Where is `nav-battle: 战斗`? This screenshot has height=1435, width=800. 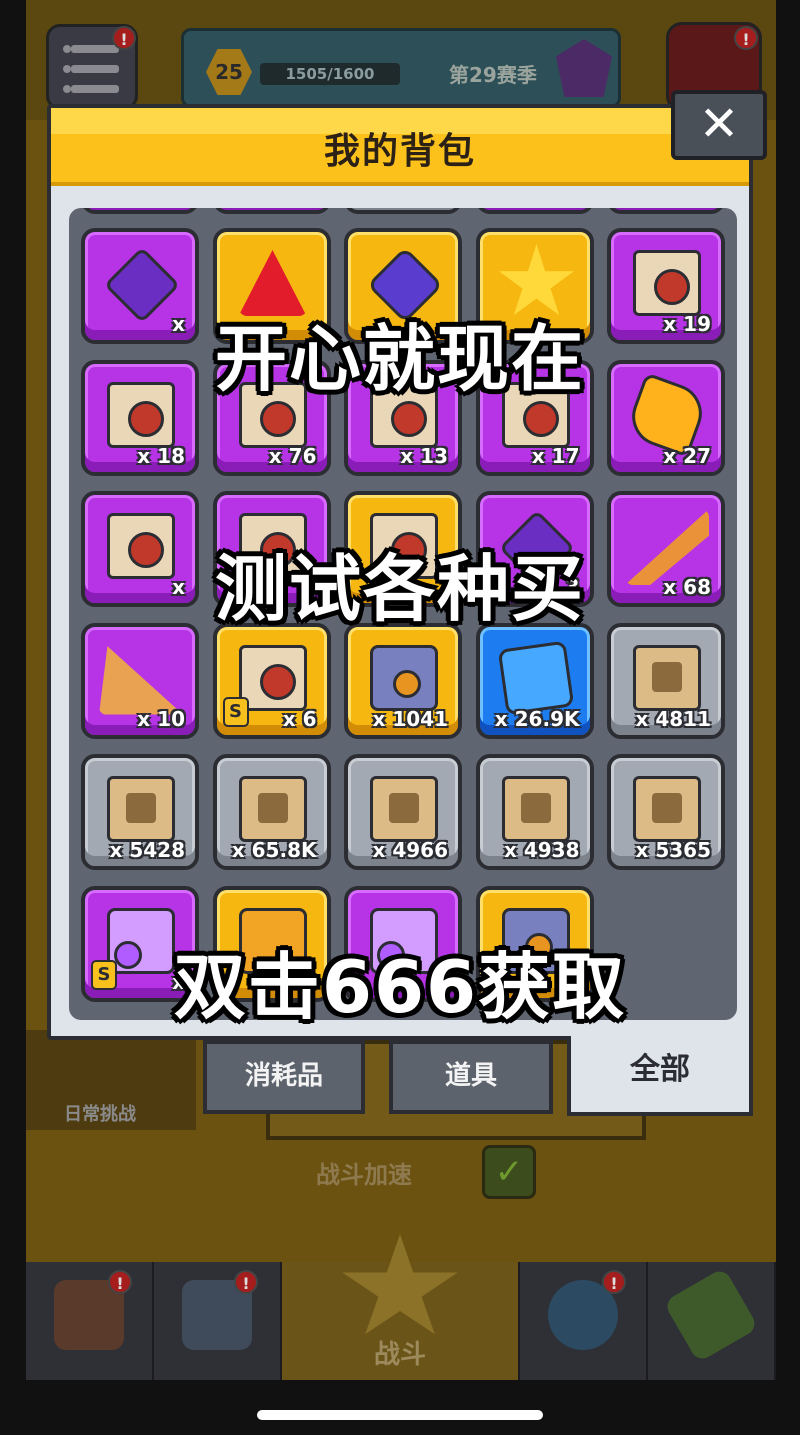
nav-battle: 战斗 is located at coordinates (401, 1307).